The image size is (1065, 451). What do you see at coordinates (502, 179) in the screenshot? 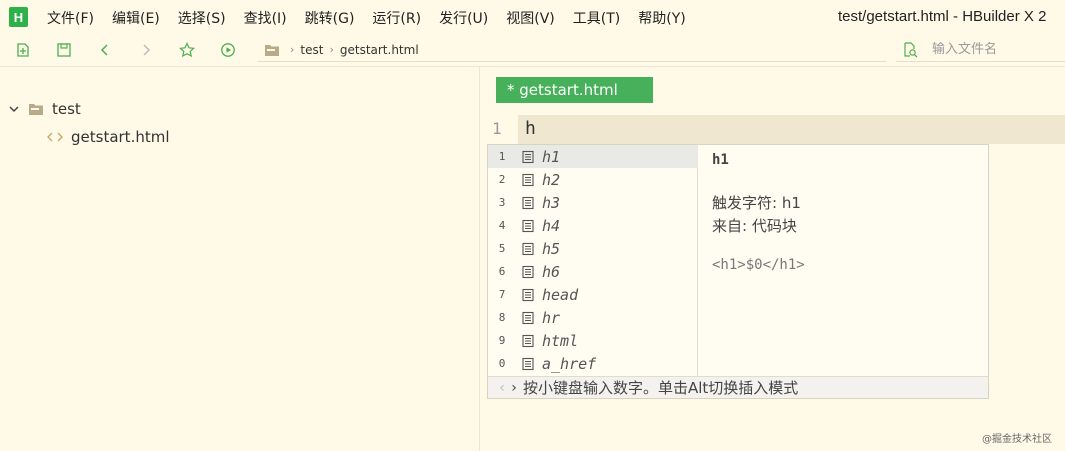
I see `suggestion-number: 2` at bounding box center [502, 179].